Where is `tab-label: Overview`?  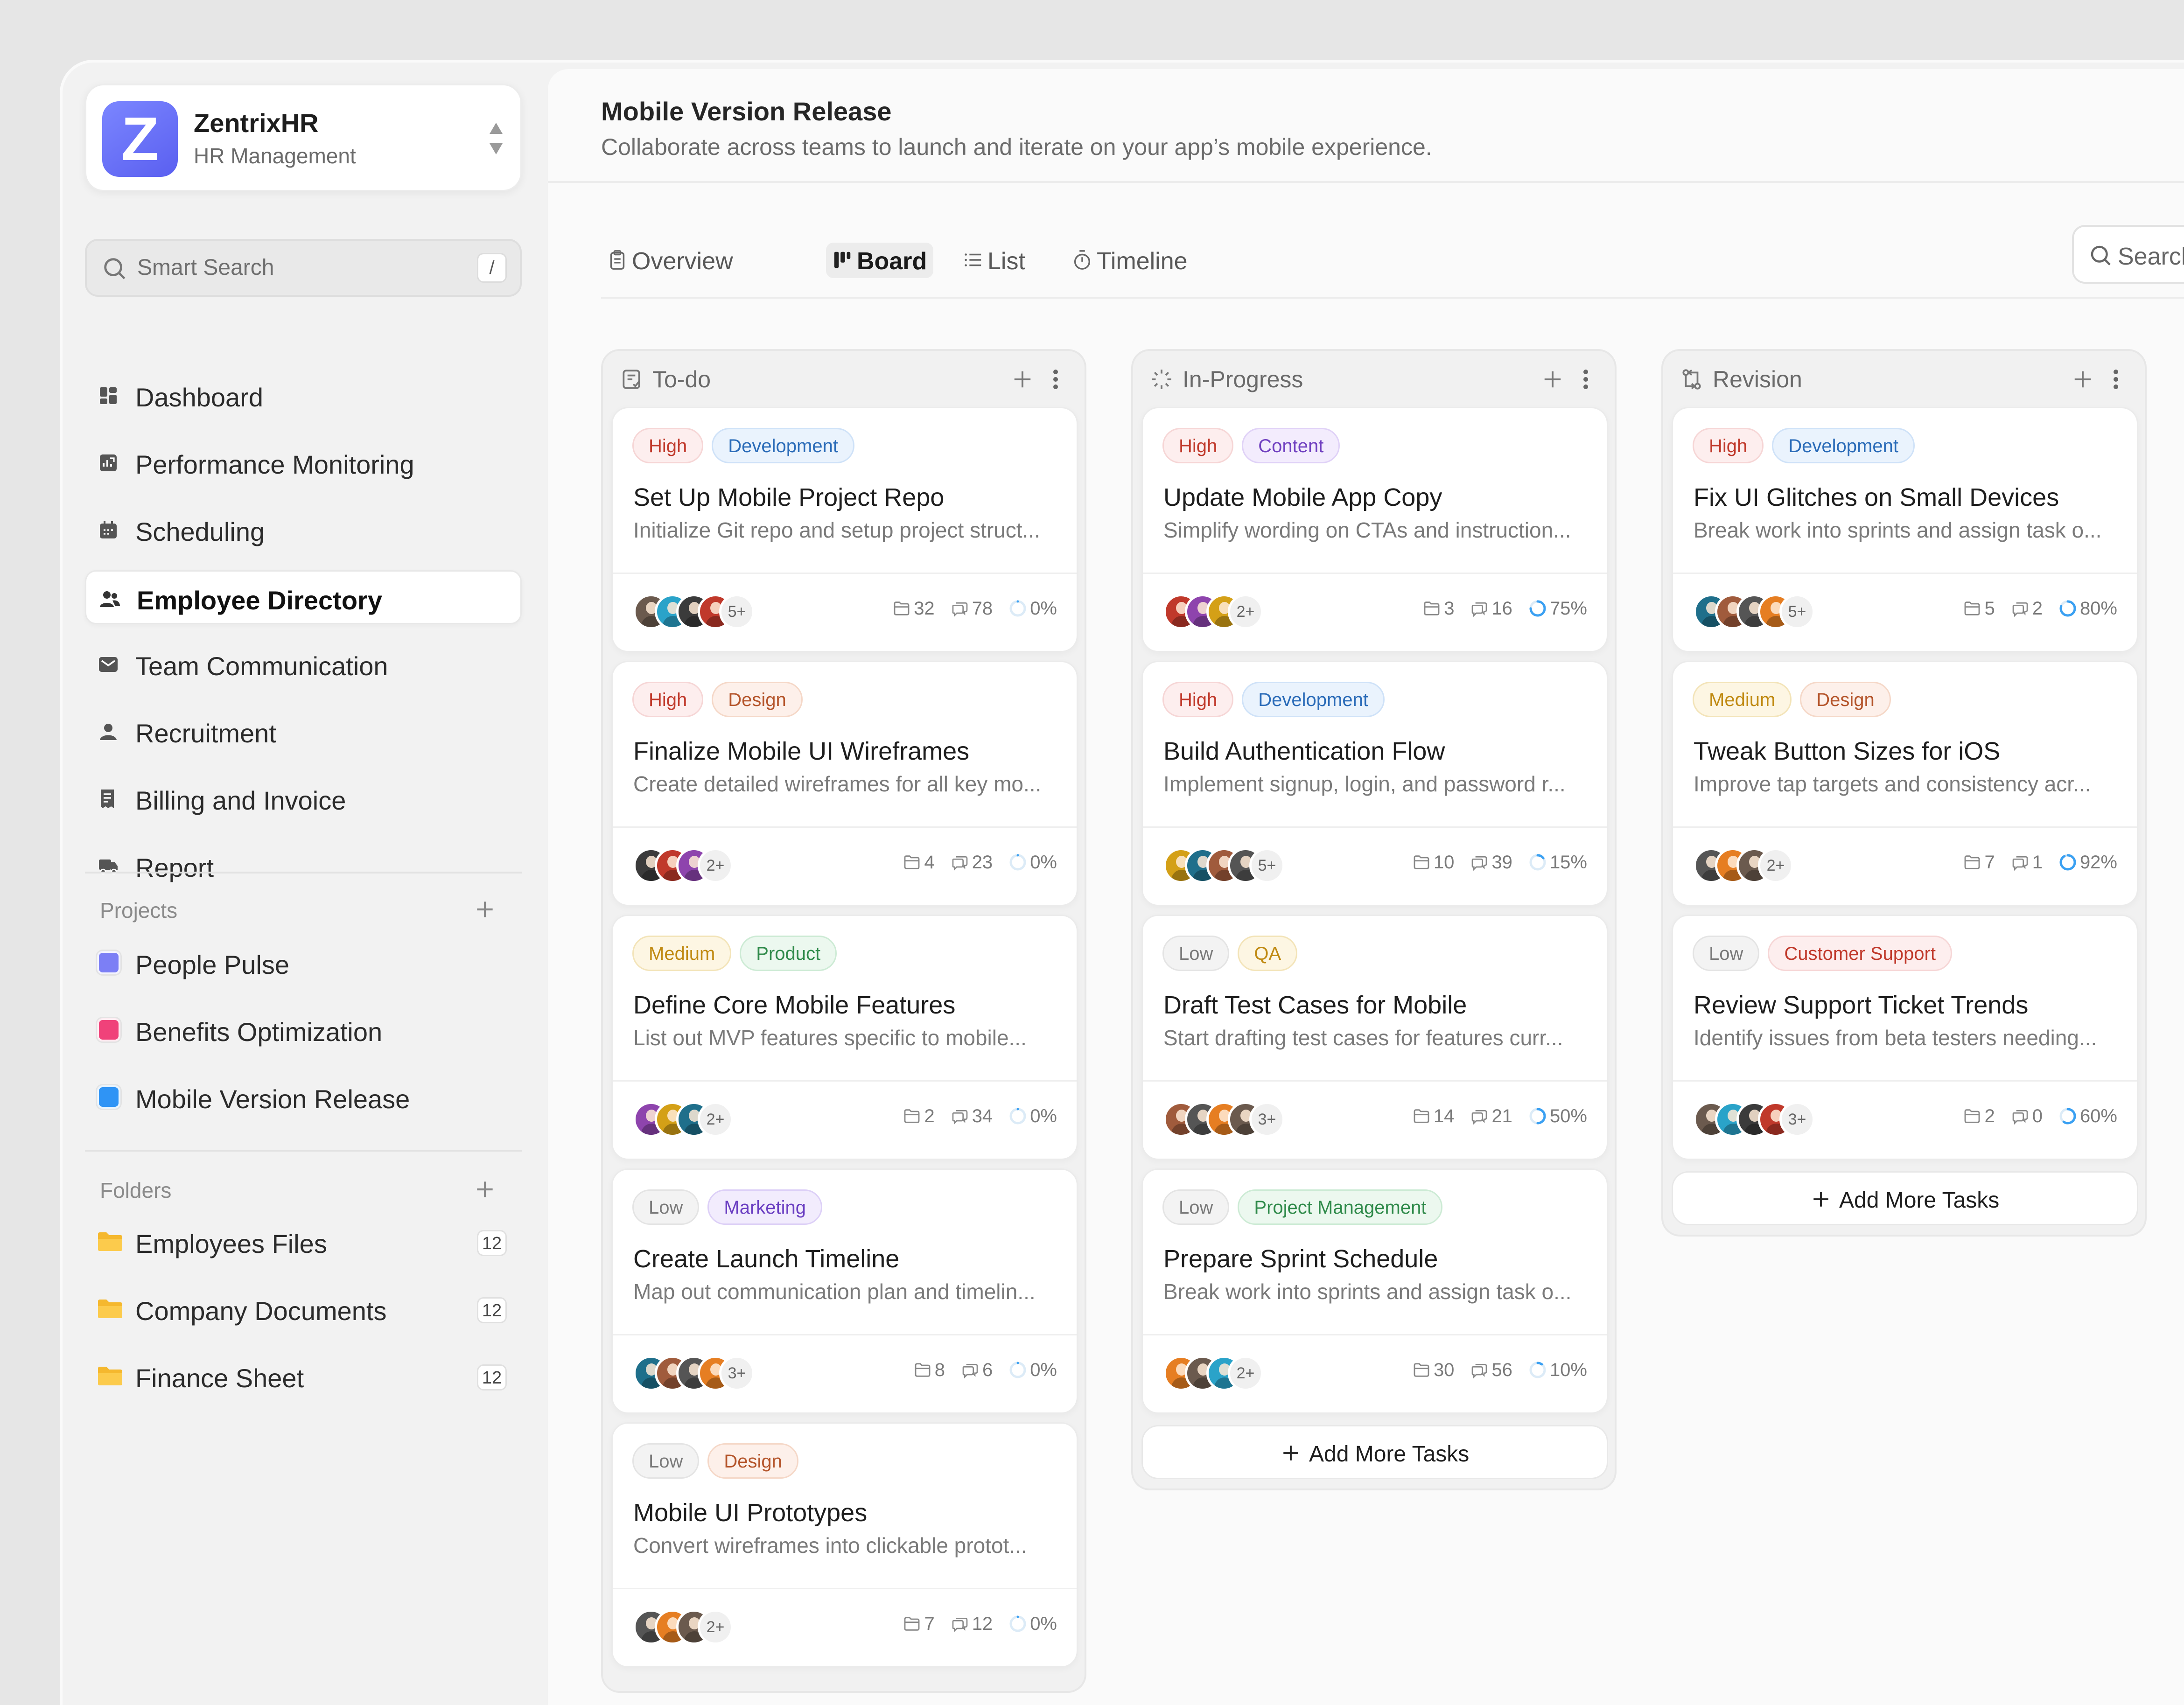
tab-label: Overview is located at coordinates (682, 261).